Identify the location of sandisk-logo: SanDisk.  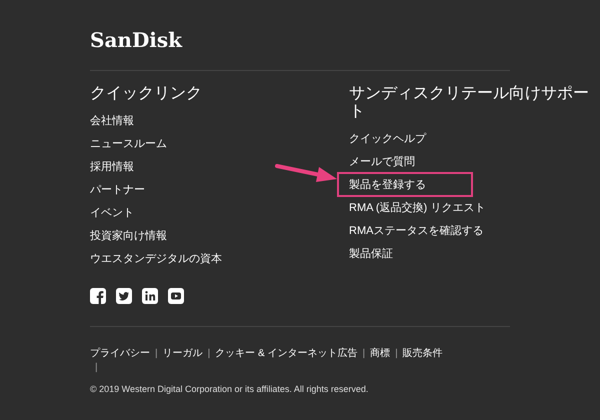
(136, 40).